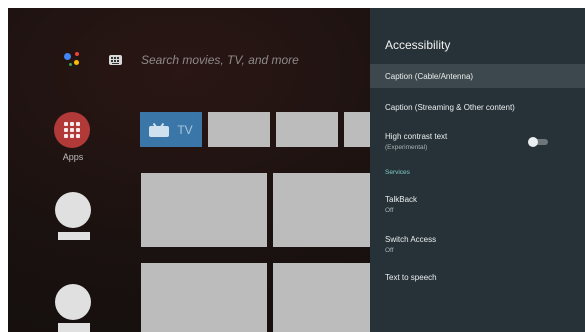  What do you see at coordinates (429, 76) in the screenshot?
I see `item-label: Caption (Cable/Antenna)` at bounding box center [429, 76].